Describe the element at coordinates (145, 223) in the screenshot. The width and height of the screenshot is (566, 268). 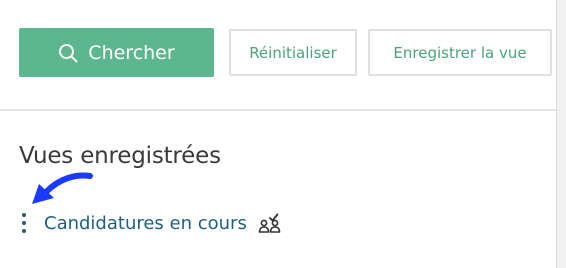
I see `saved-view-link: Candidatures en cours` at that location.